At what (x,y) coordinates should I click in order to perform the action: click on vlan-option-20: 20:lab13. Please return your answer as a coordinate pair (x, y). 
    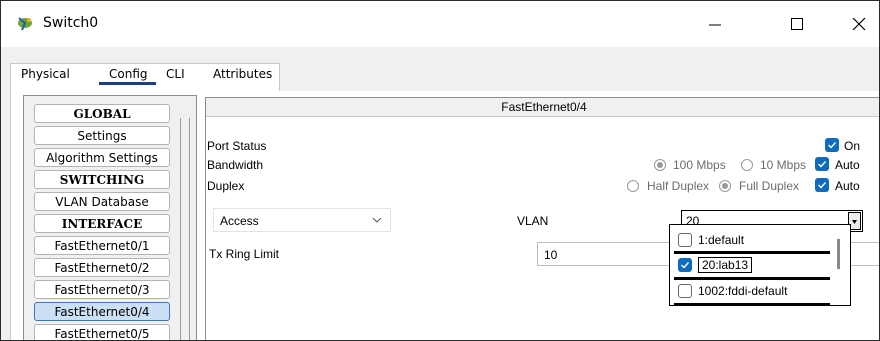
    Looking at the image, I should click on (752, 265).